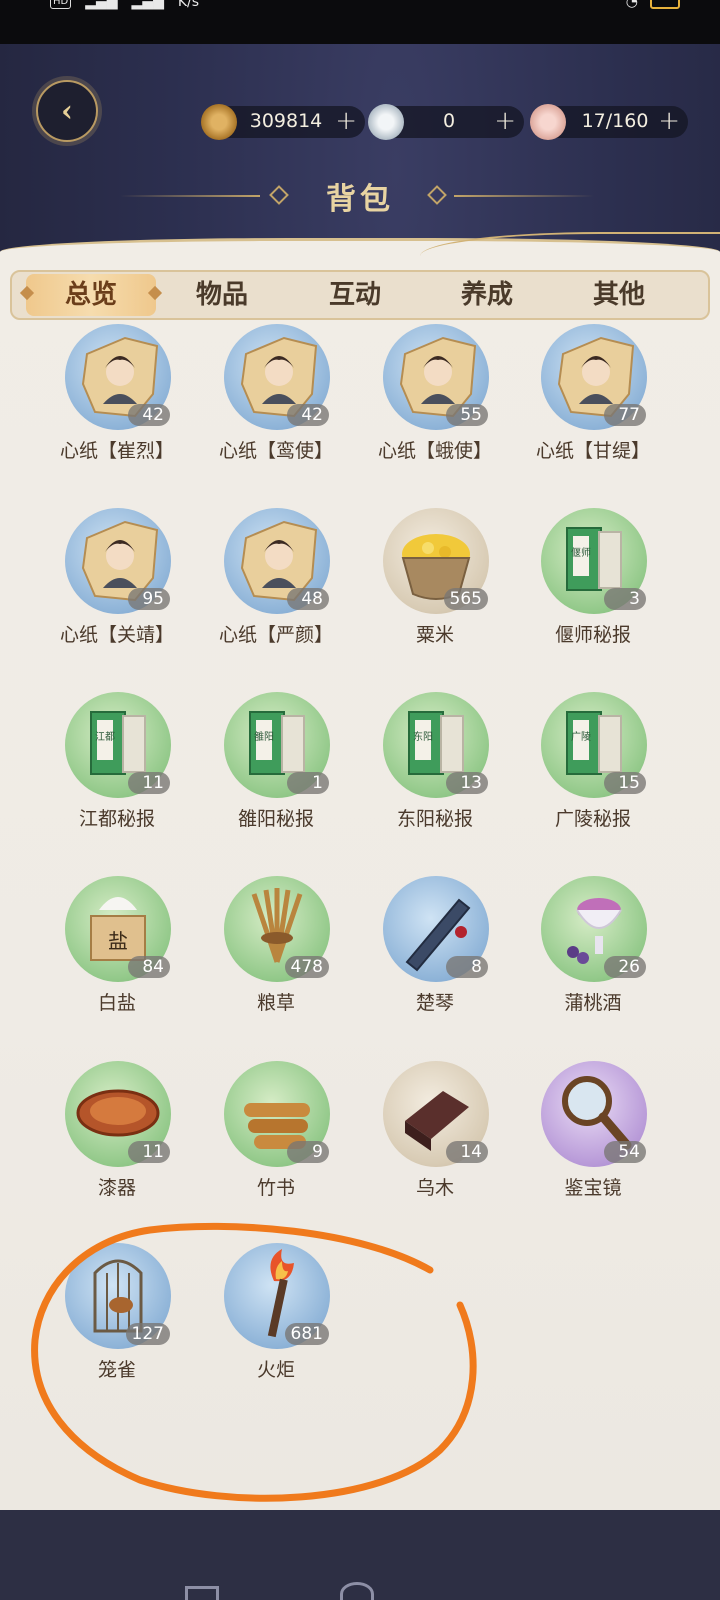 This screenshot has height=1600, width=720. What do you see at coordinates (360, 22) in the screenshot?
I see `status-bar: HD ▂▄▆ ▂▄▆ K/s ◔` at bounding box center [360, 22].